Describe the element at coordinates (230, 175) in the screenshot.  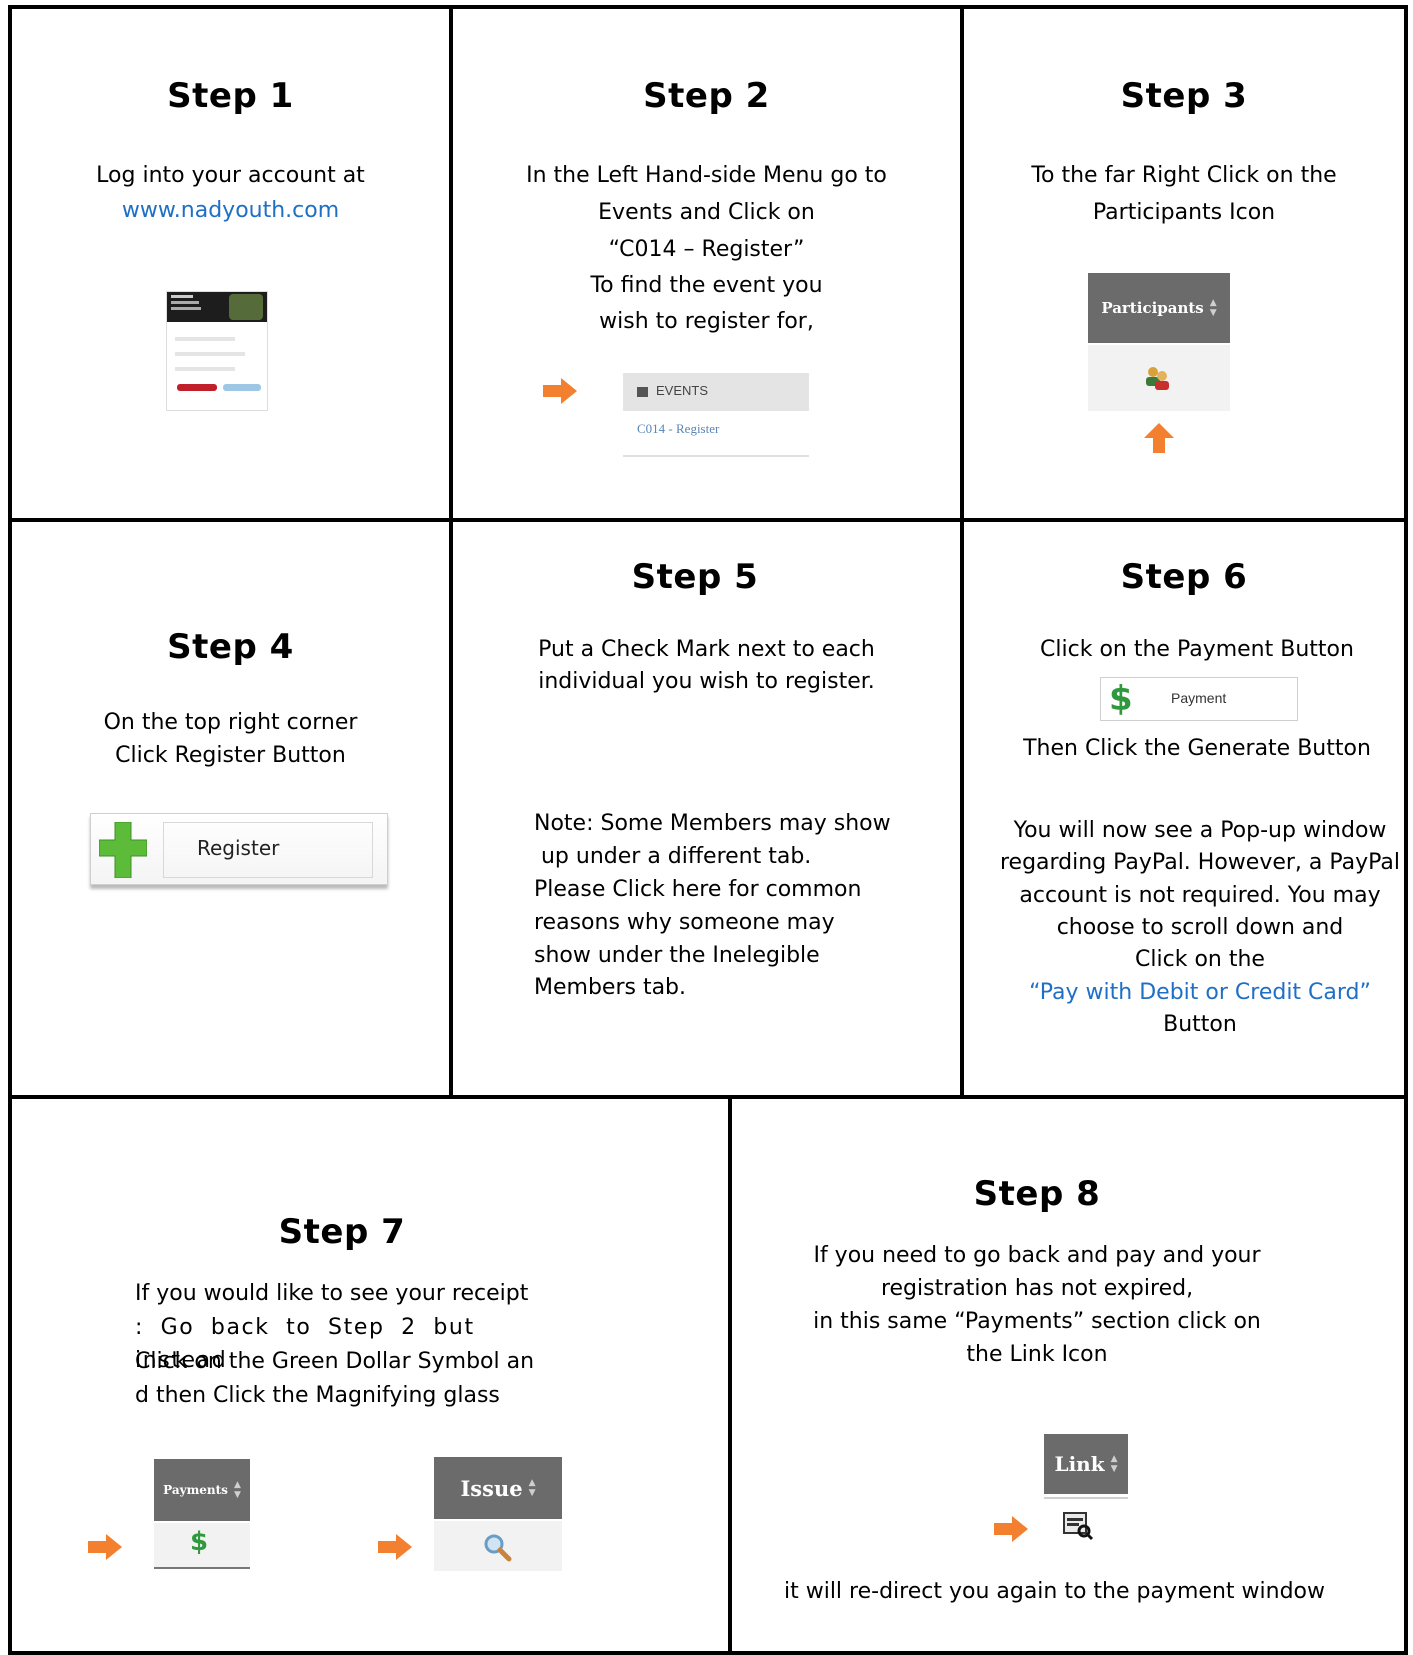
I see `step1-text: Log into your account at` at that location.